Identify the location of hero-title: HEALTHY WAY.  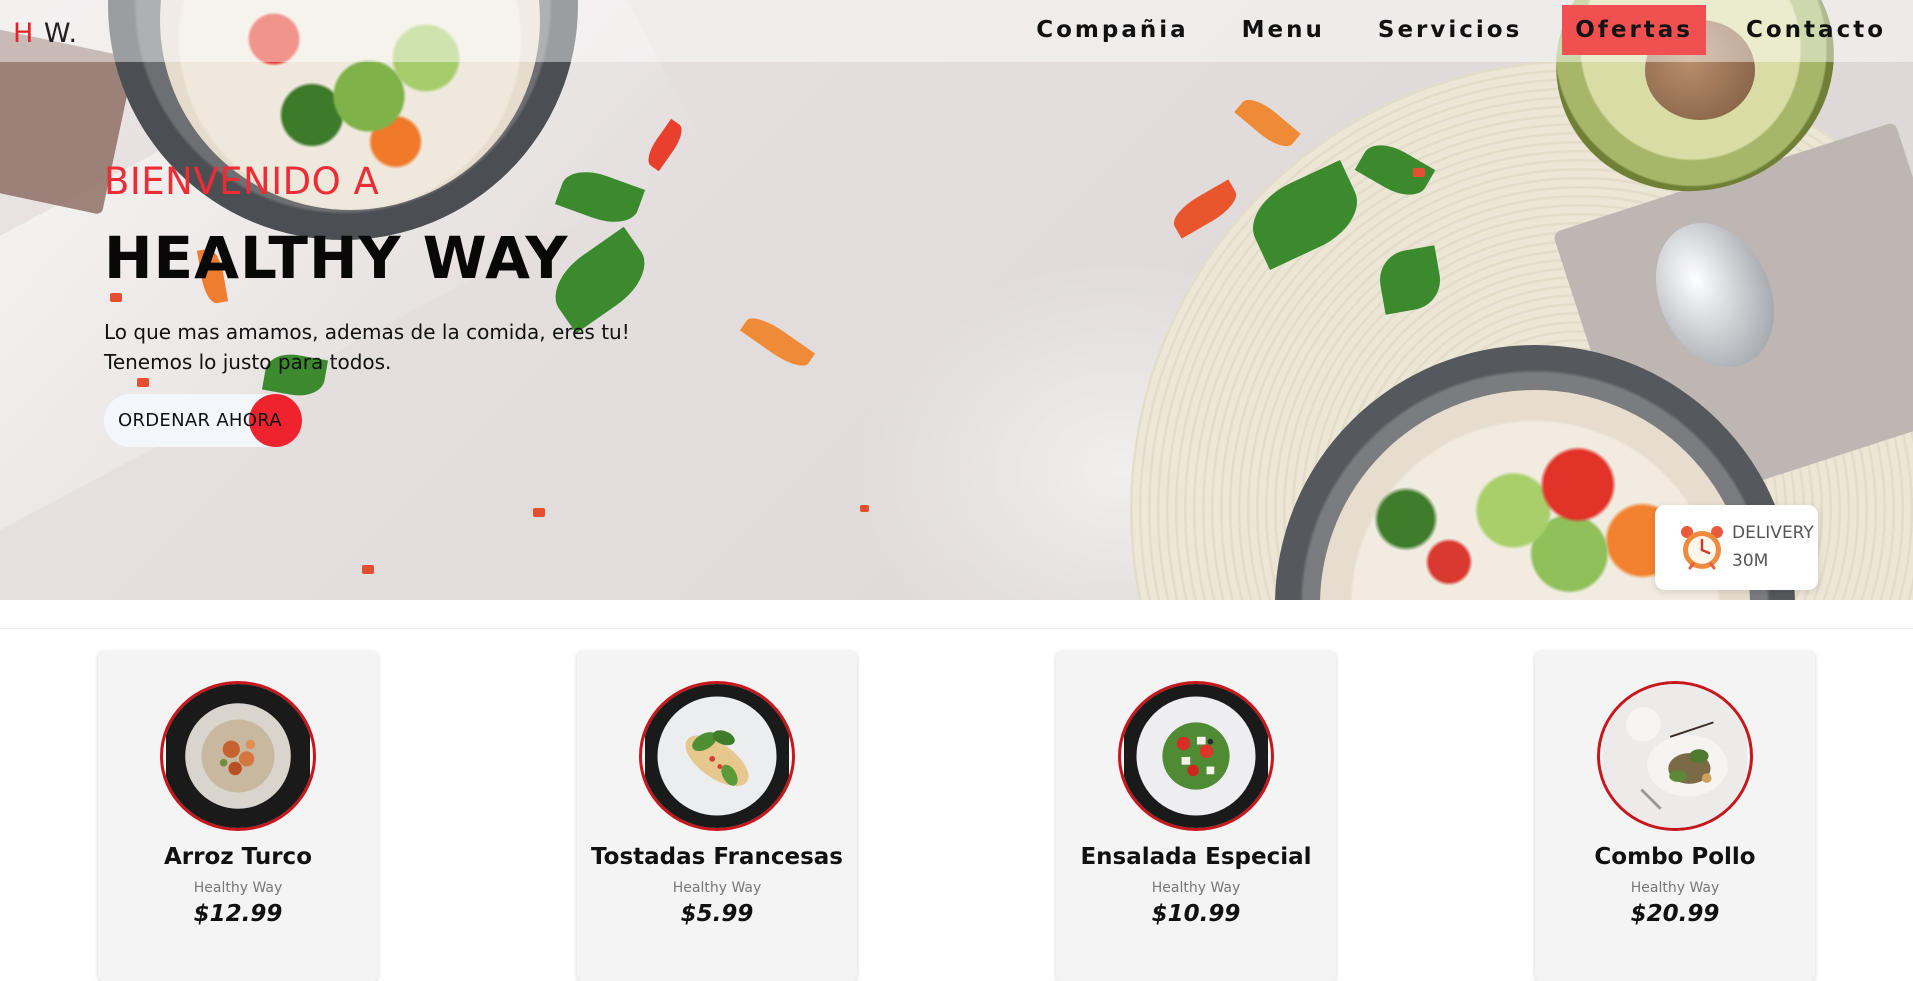
(336, 258).